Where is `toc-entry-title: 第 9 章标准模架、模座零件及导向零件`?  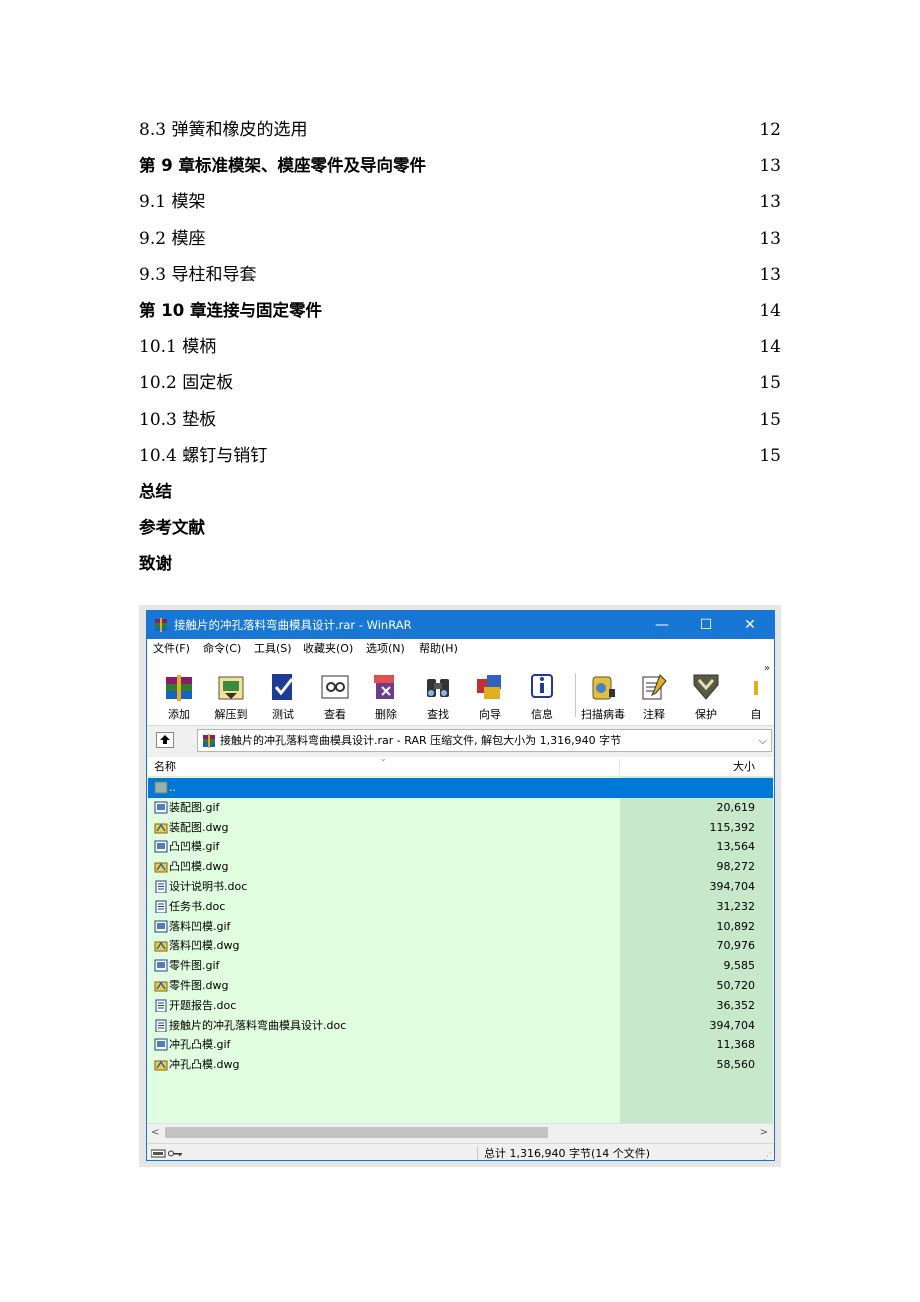 toc-entry-title: 第 9 章标准模架、模座零件及导向零件 is located at coordinates (282, 166).